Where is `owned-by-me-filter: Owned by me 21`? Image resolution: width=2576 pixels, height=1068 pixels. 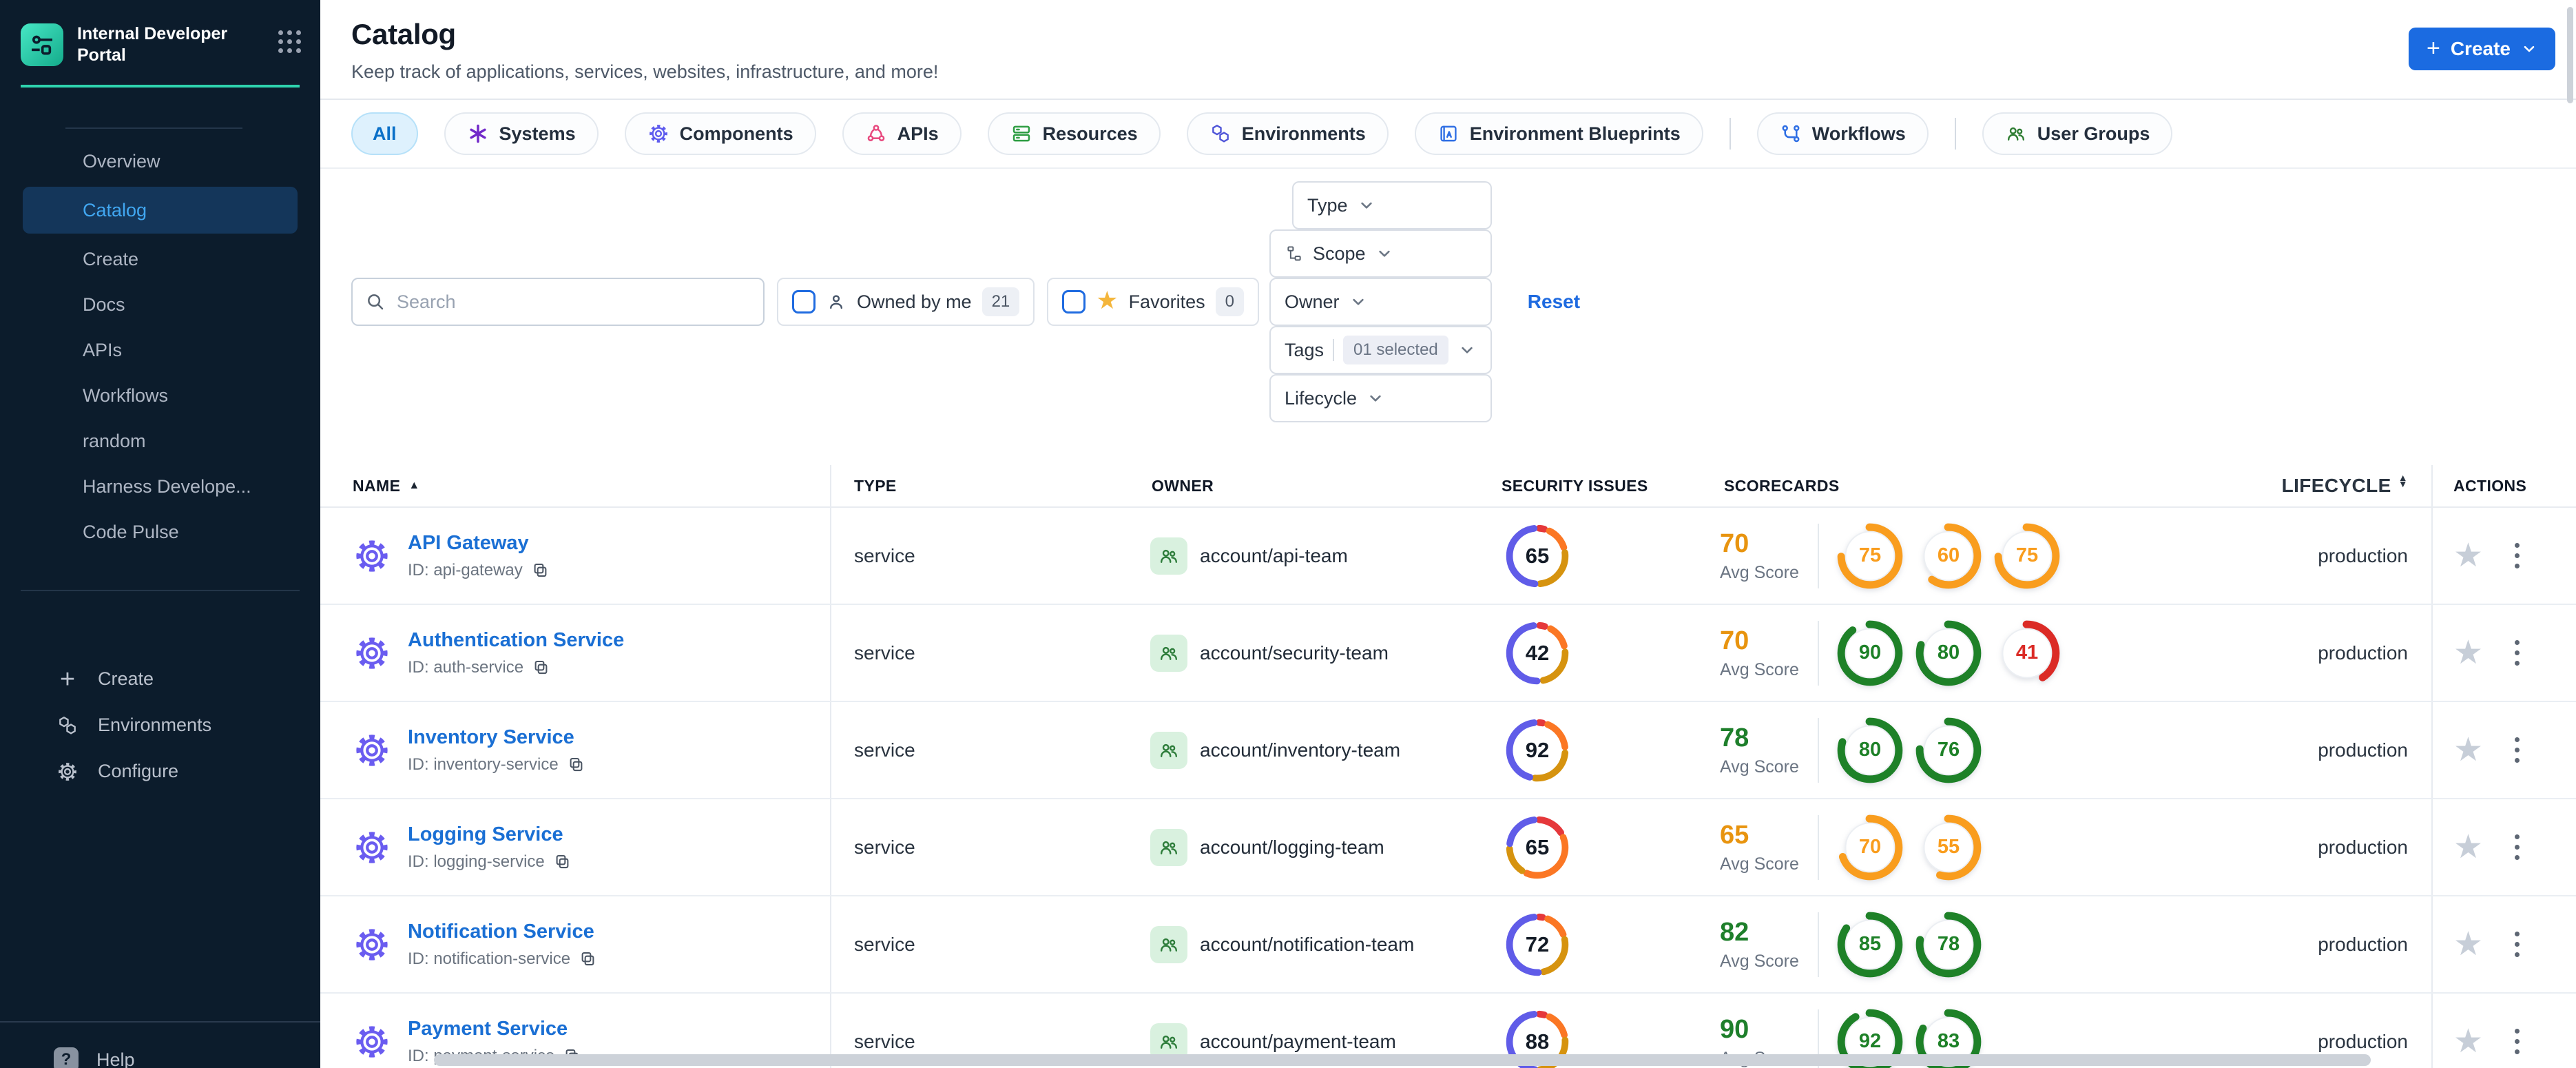
owned-by-me-filter: Owned by me 21 is located at coordinates (906, 302).